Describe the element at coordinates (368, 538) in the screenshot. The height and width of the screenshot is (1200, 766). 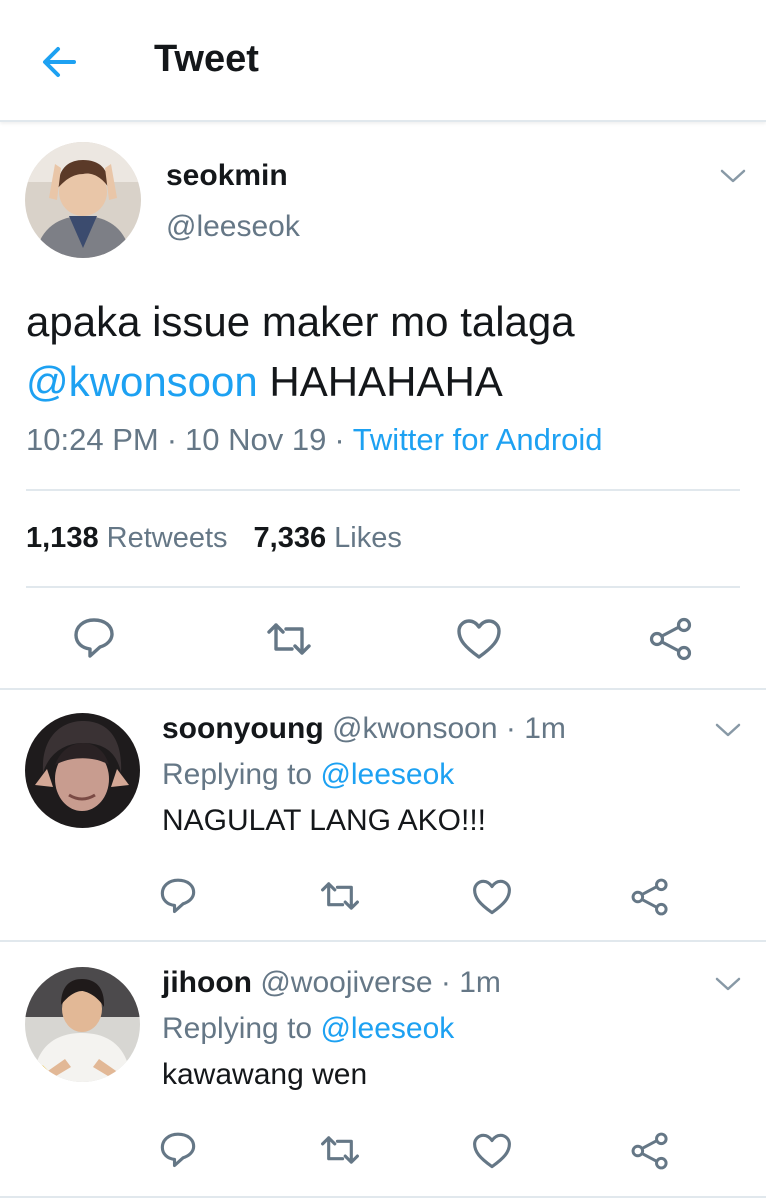
I see `likes-label: Likes` at that location.